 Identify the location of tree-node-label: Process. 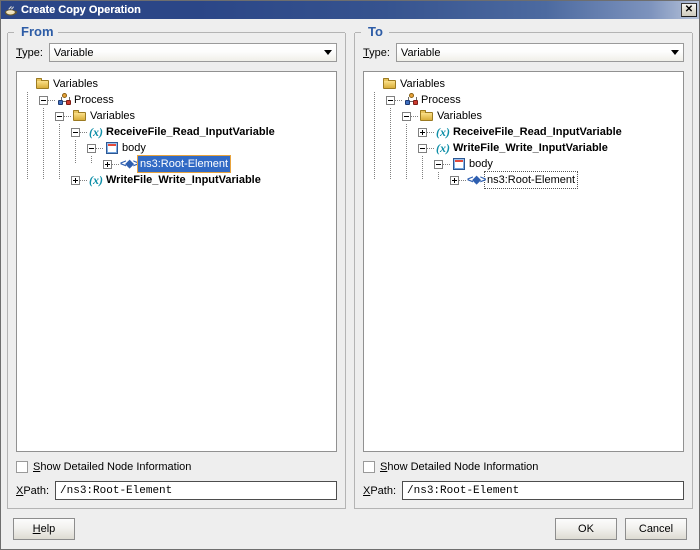
(441, 100).